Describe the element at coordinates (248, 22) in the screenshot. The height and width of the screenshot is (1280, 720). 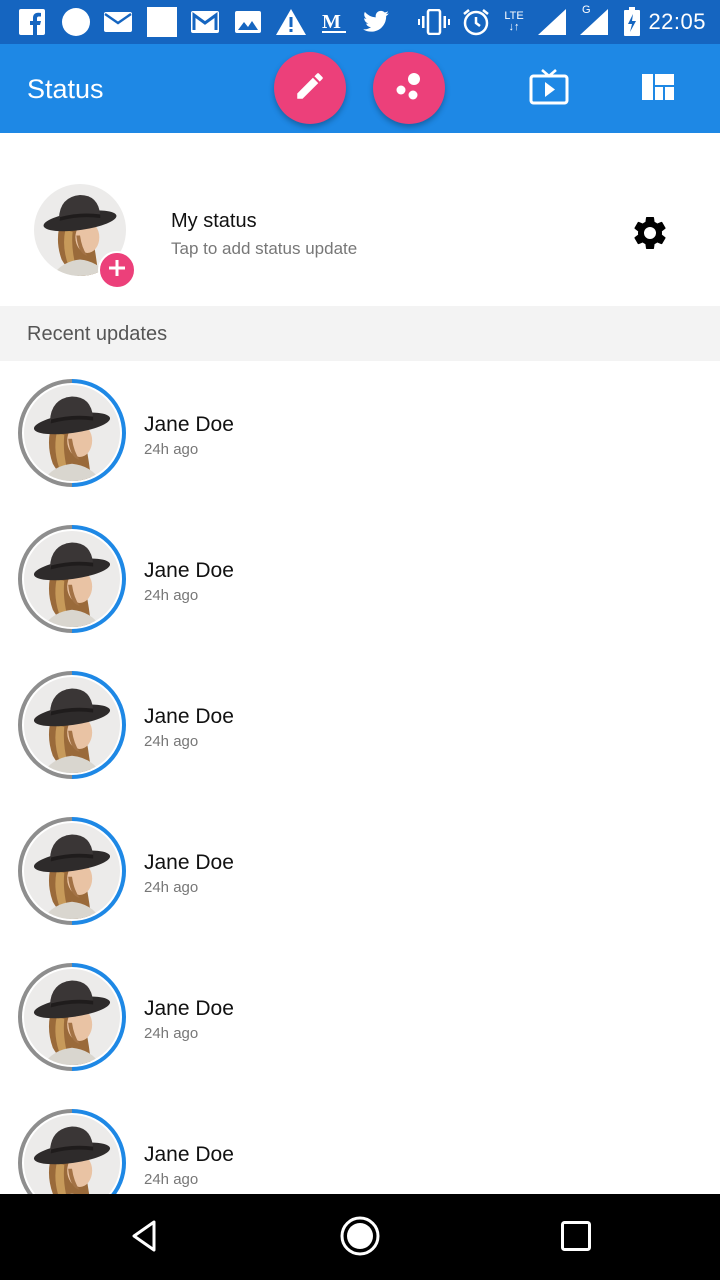
I see `image-icon` at that location.